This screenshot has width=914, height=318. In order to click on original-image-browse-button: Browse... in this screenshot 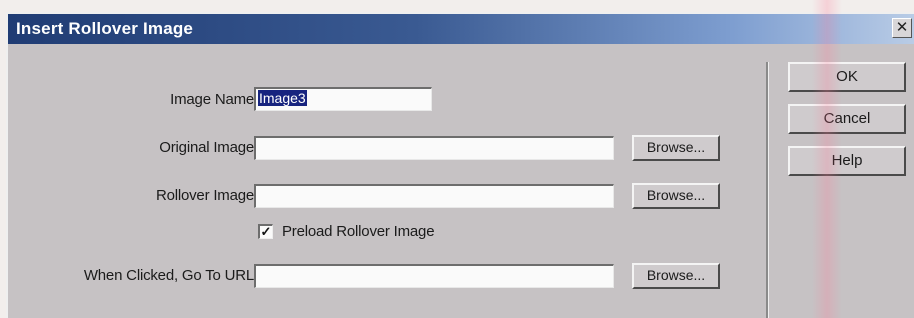, I will do `click(676, 148)`.